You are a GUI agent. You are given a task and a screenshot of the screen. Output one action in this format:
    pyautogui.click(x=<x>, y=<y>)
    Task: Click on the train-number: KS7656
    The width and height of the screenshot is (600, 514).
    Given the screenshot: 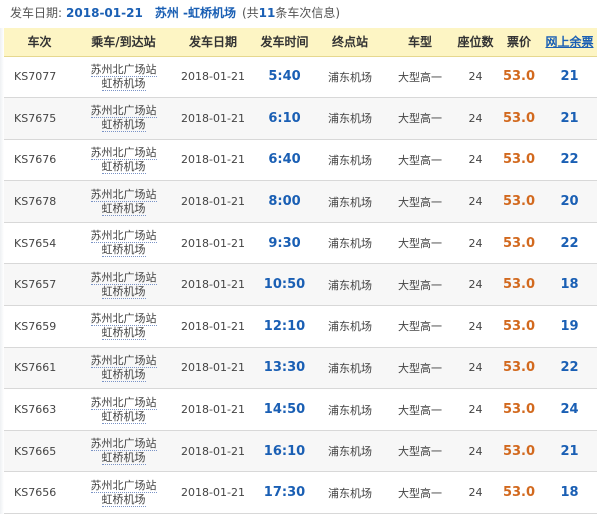 What is the action you would take?
    pyautogui.click(x=39, y=493)
    